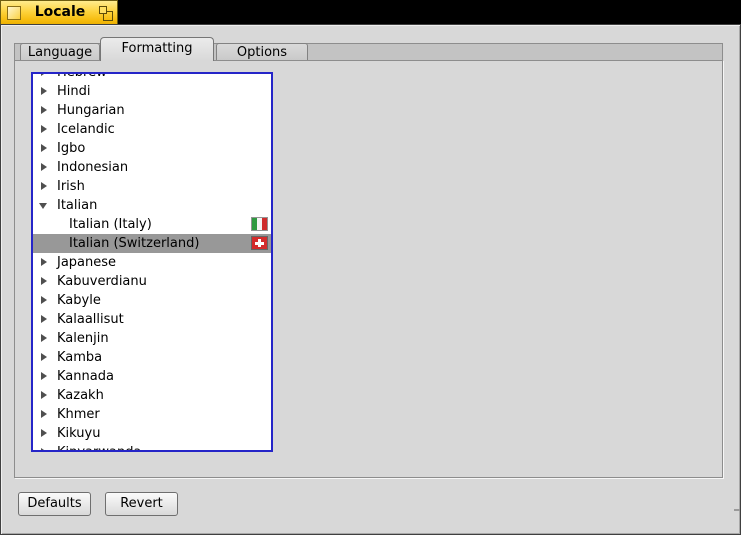  Describe the element at coordinates (141, 504) in the screenshot. I see `revert-button: Revert` at that location.